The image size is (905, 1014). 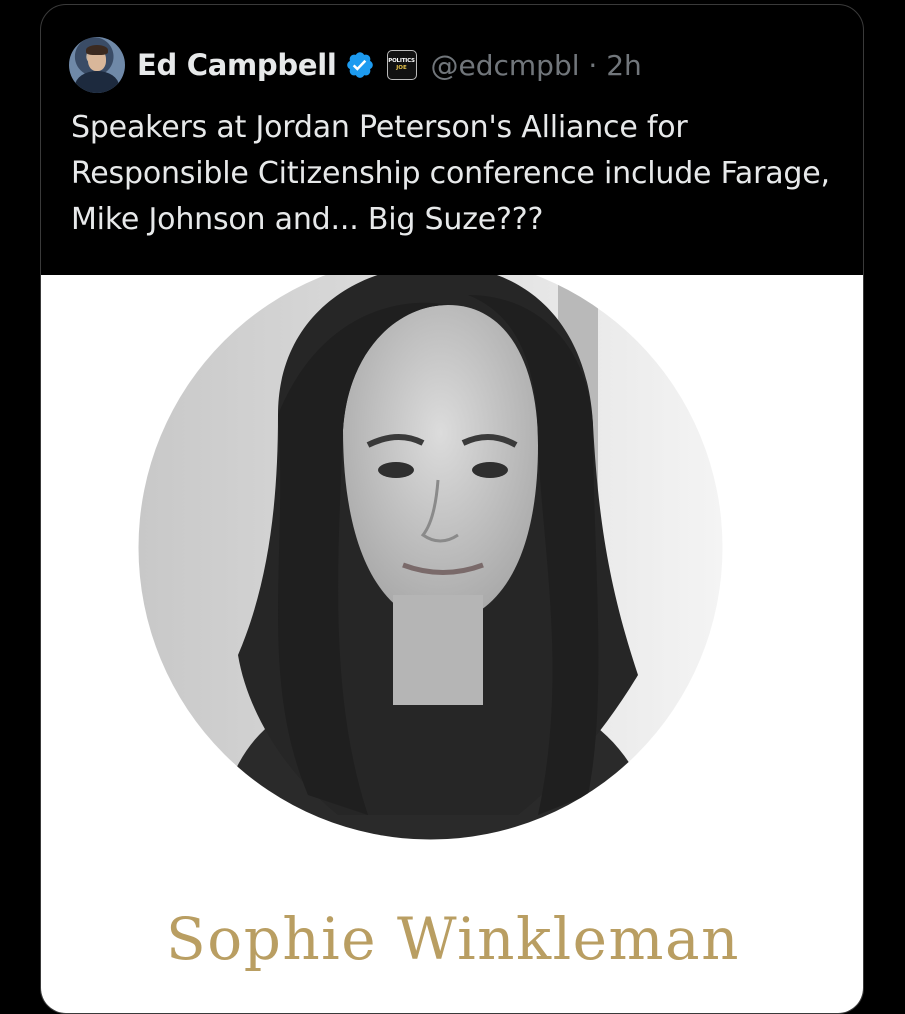 What do you see at coordinates (359, 65) in the screenshot?
I see `verified-badge-icon` at bounding box center [359, 65].